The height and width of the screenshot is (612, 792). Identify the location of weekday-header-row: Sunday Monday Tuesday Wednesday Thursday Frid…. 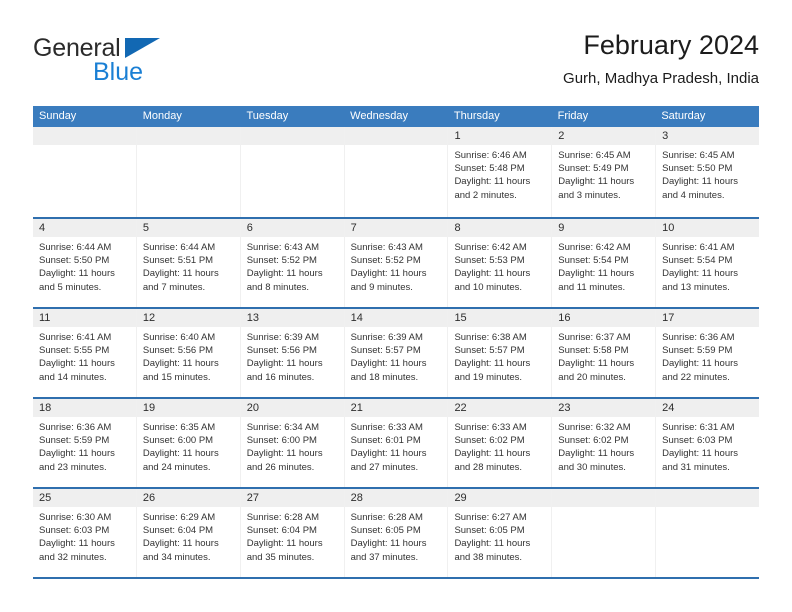
(396, 116).